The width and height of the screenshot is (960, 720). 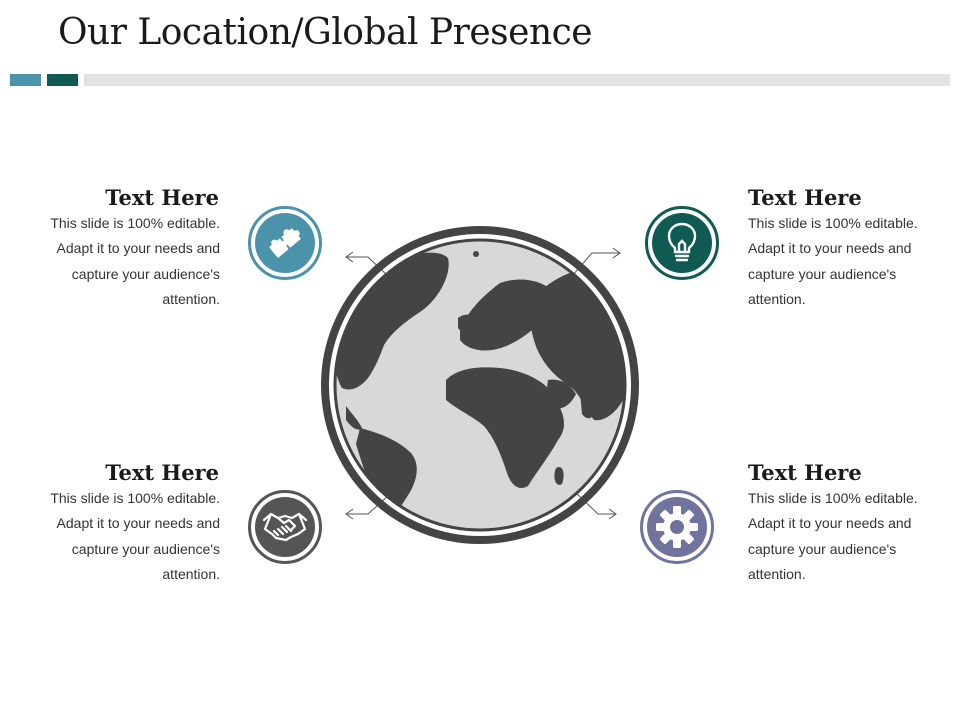 I want to click on puzzle-icon, so click(x=285, y=243).